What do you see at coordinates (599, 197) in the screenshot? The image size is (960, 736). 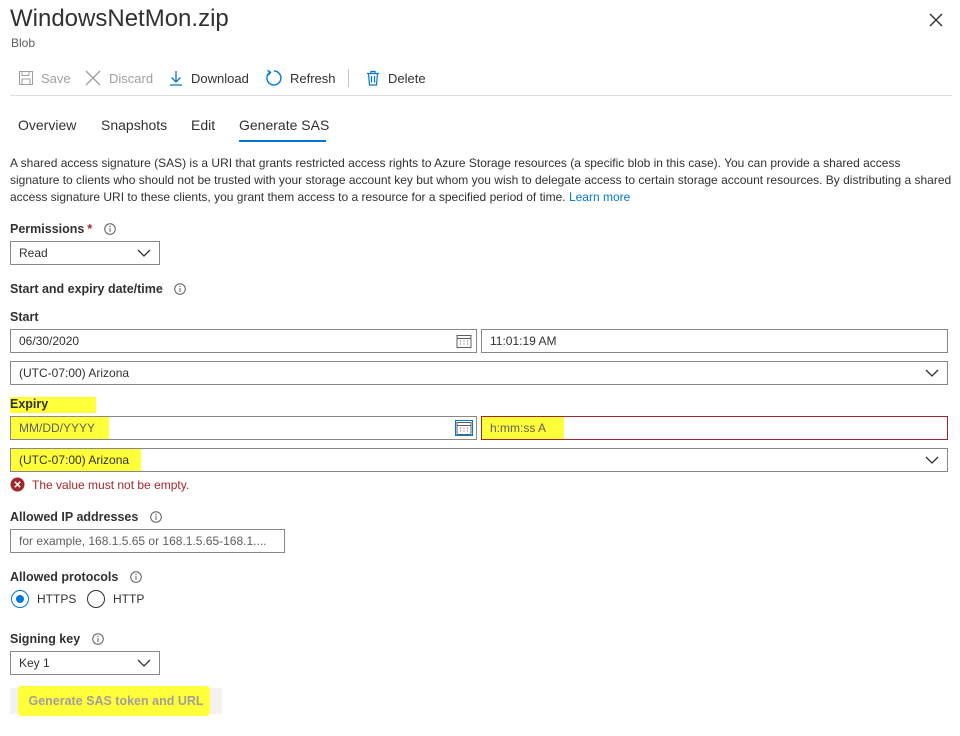 I see `learn-more-link: Learn more` at bounding box center [599, 197].